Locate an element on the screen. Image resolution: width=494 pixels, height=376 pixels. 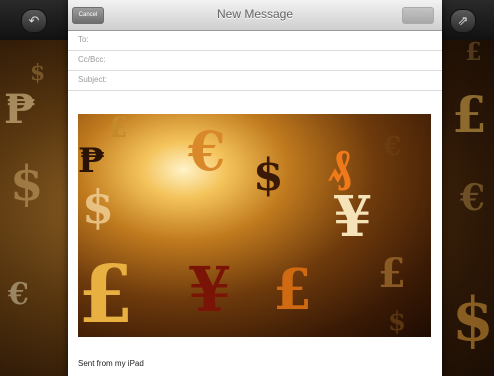
wallpaper-symbol: ₱ is located at coordinates (20, 109).